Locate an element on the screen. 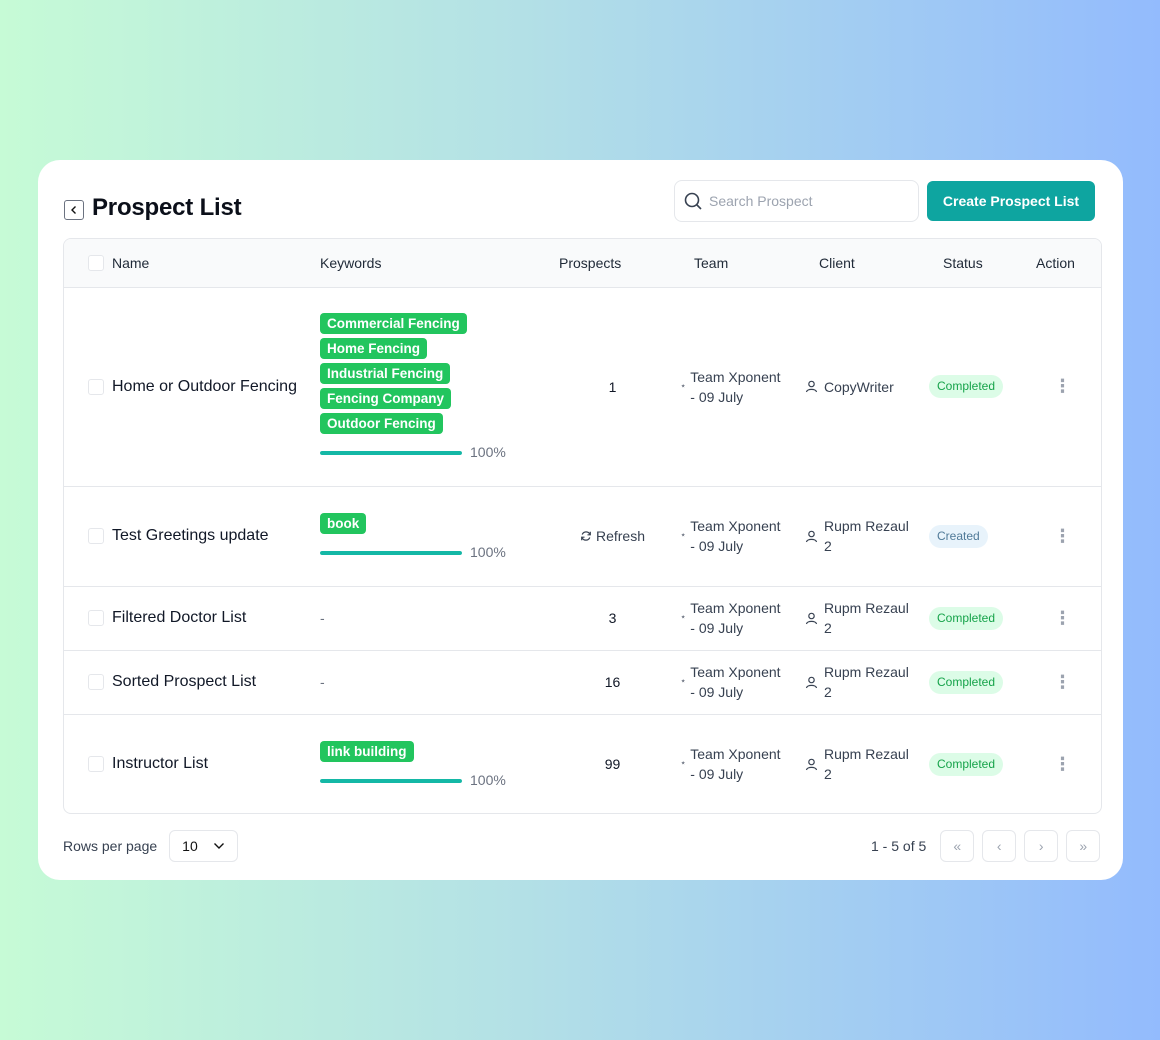 The height and width of the screenshot is (1040, 1160). pagination: 1 - 5 of 5 « ‹ › » is located at coordinates (986, 846).